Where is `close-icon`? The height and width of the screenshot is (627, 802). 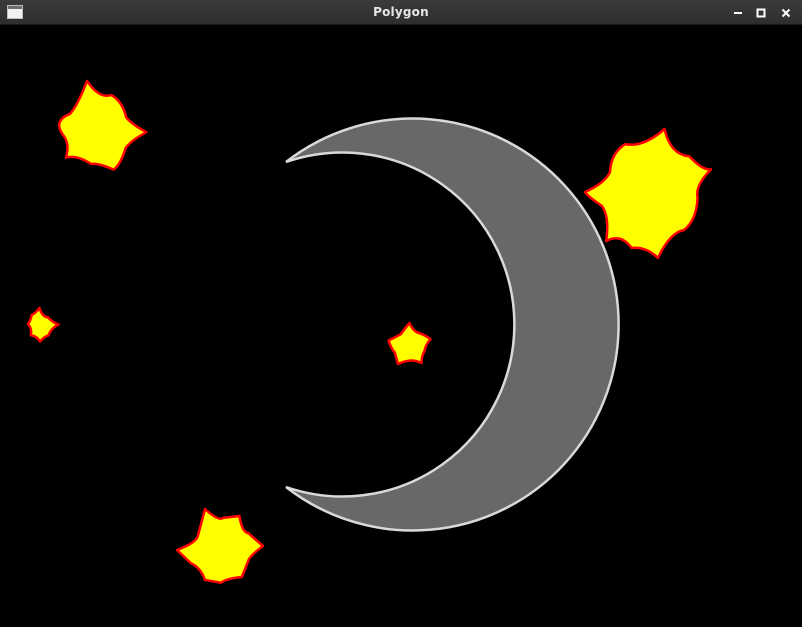
close-icon is located at coordinates (786, 12).